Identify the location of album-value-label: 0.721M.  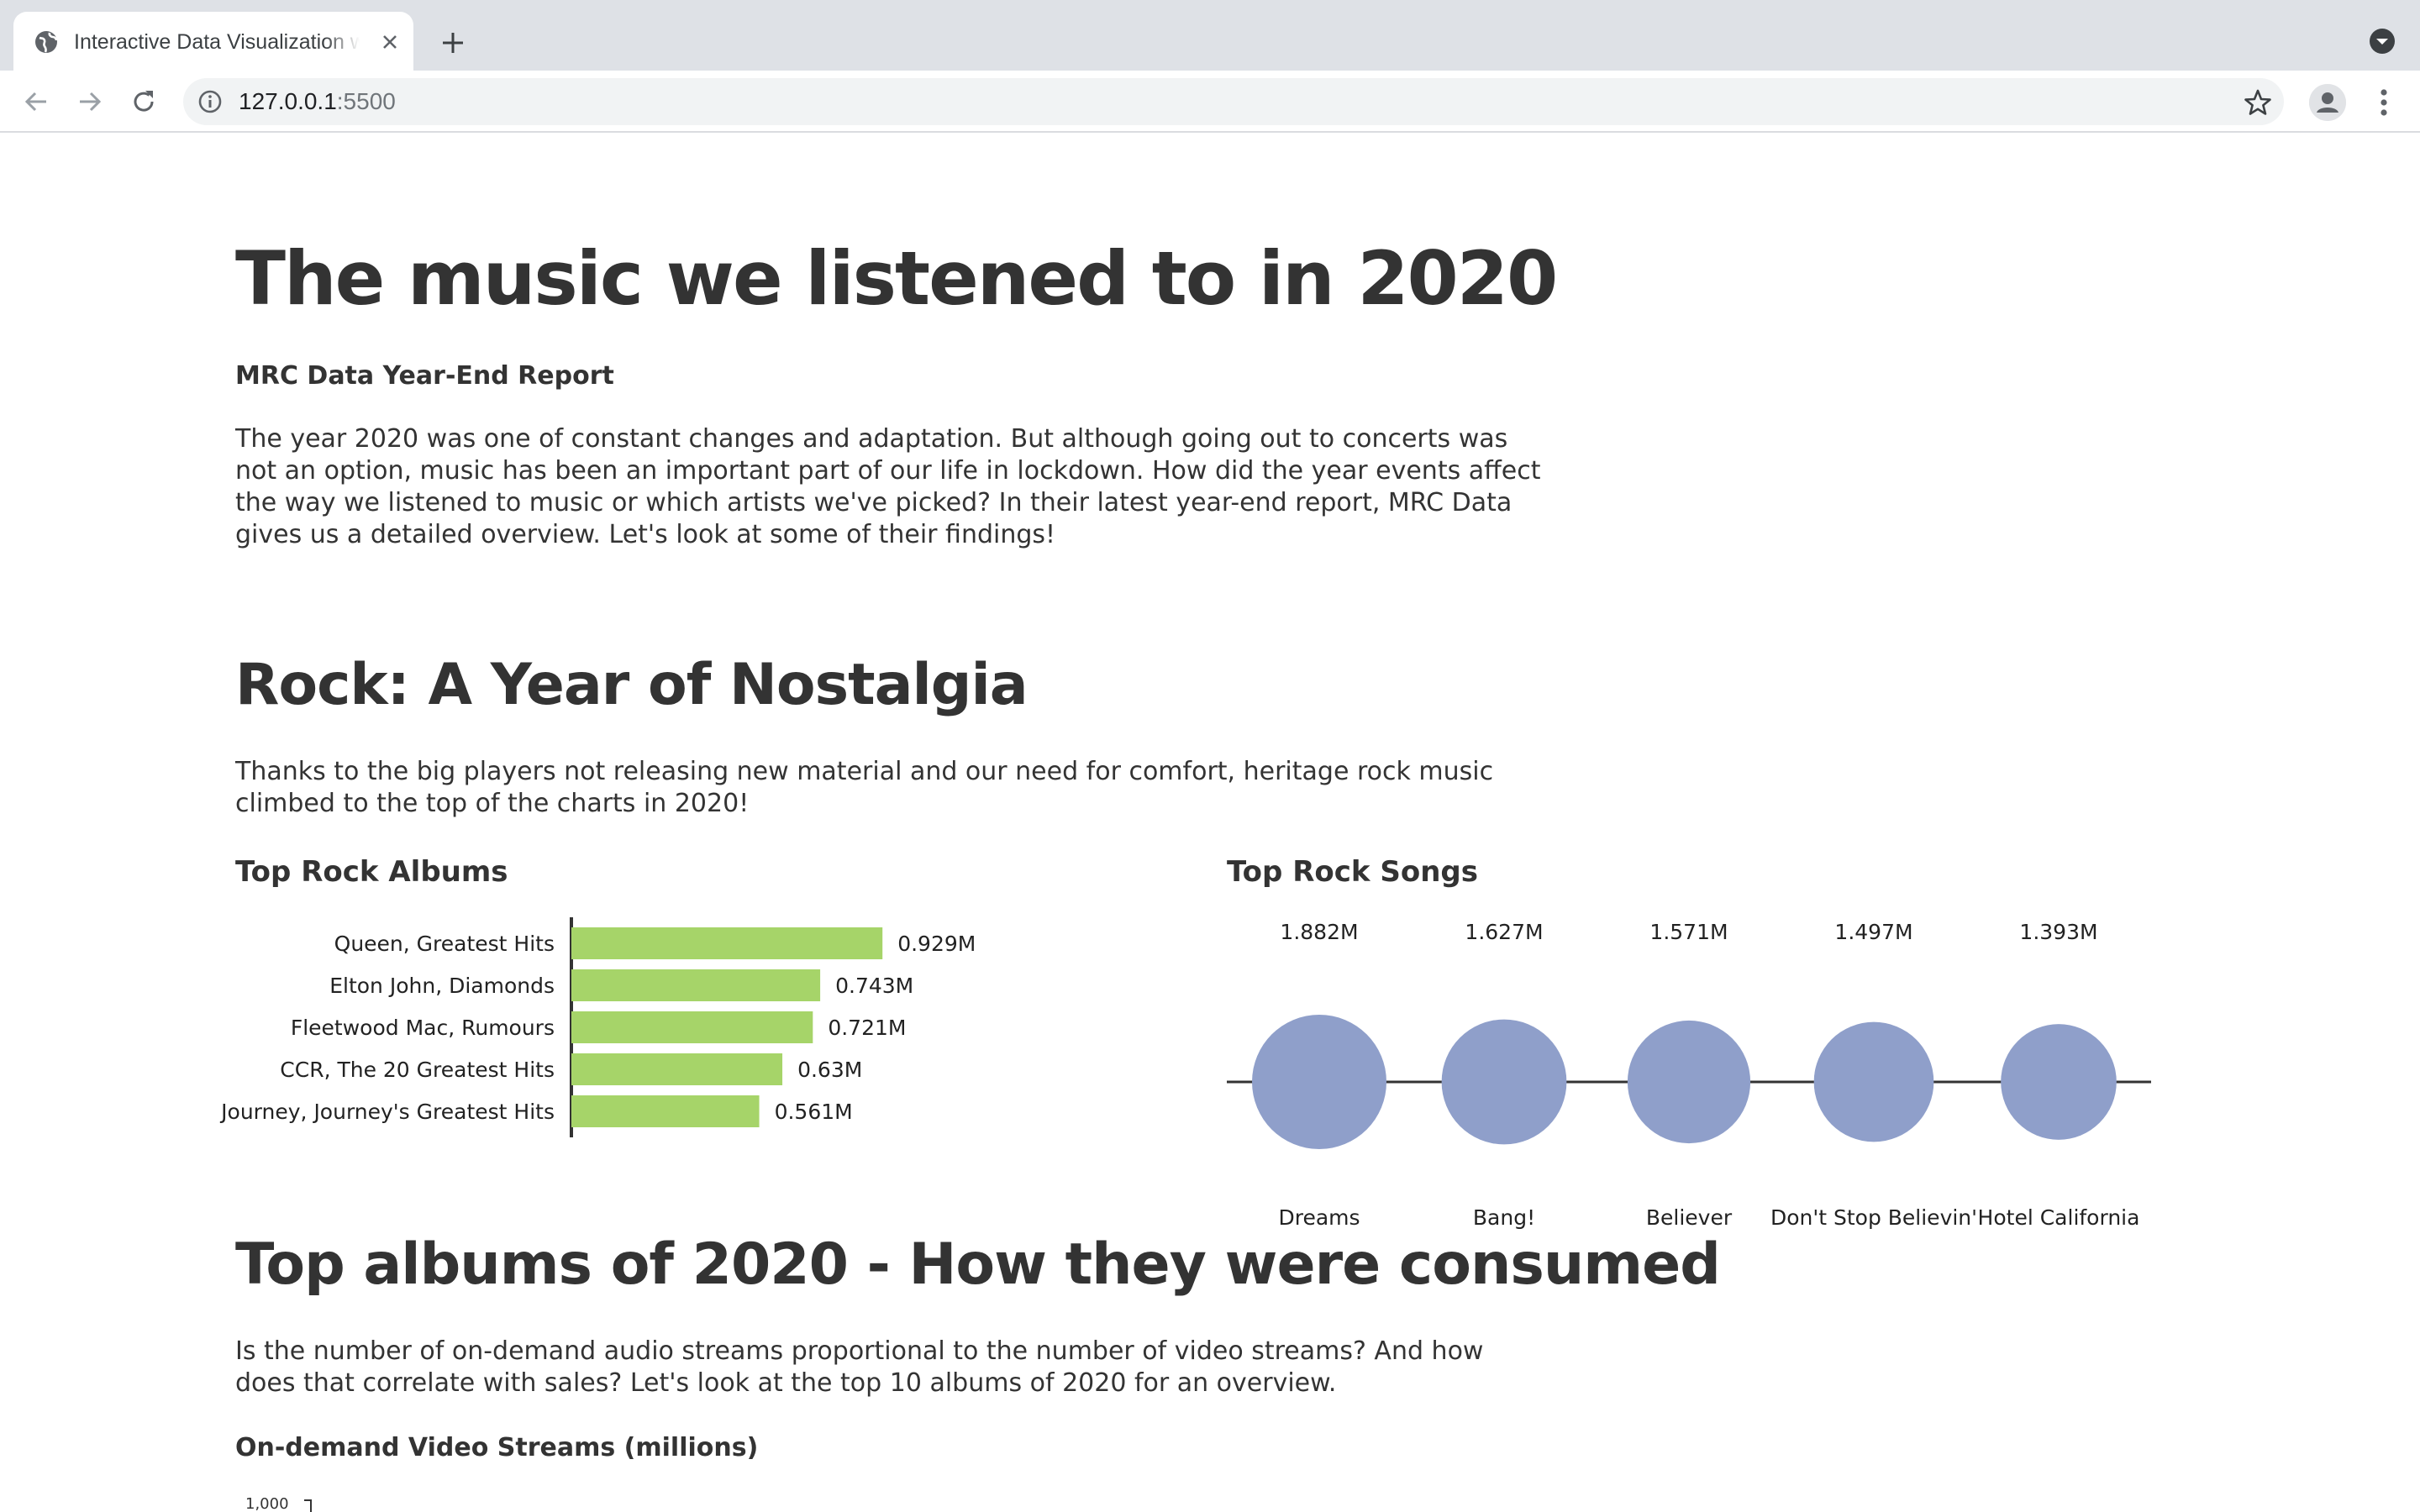
(867, 1028).